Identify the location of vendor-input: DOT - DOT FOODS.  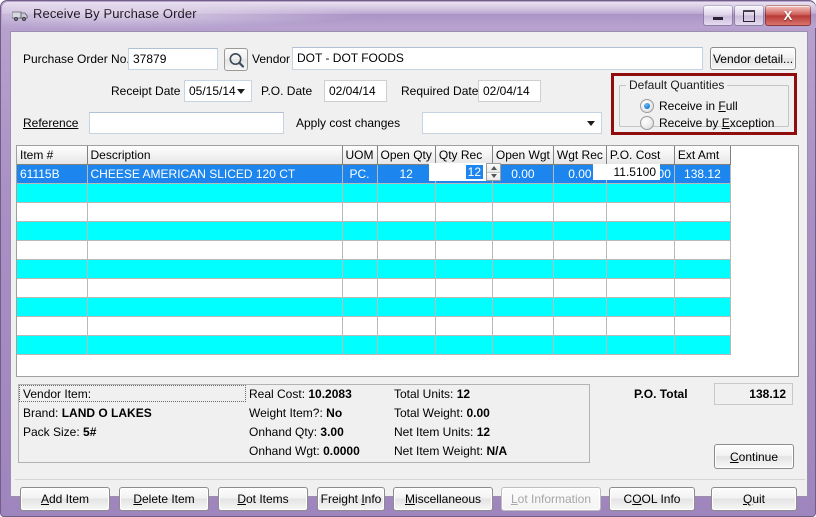
(497, 58).